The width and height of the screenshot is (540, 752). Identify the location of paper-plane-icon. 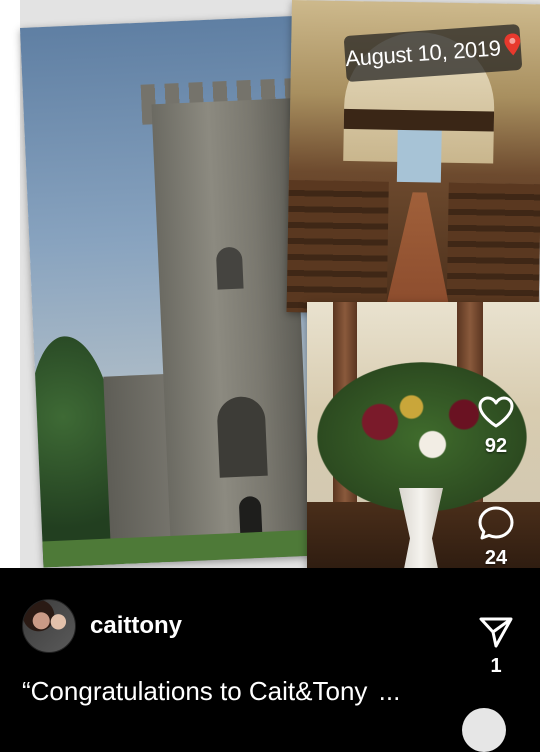
(496, 632).